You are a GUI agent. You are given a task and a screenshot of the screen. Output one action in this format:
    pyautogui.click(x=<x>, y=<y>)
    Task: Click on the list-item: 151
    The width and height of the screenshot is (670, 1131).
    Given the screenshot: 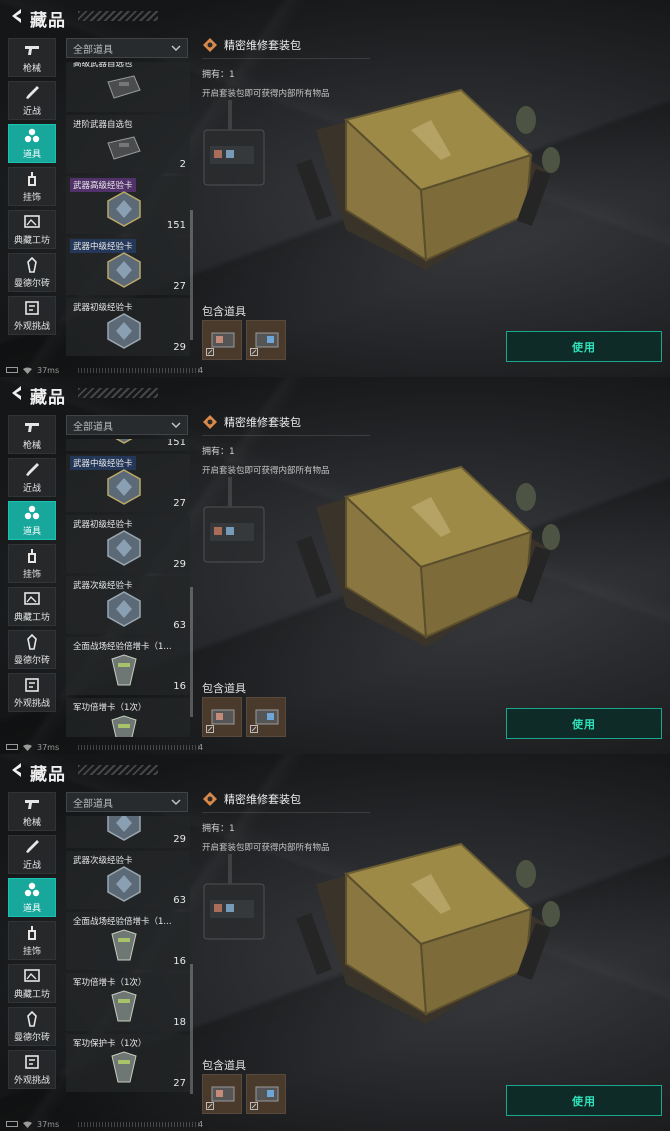 What is the action you would take?
    pyautogui.click(x=128, y=445)
    